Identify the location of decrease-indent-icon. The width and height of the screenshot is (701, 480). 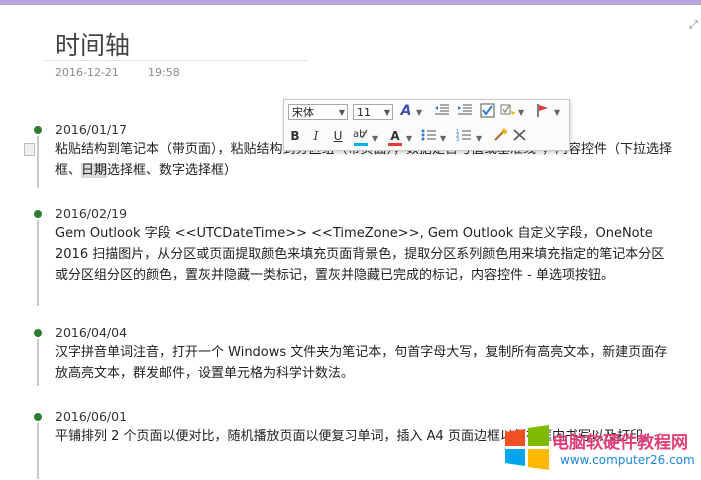
(442, 112).